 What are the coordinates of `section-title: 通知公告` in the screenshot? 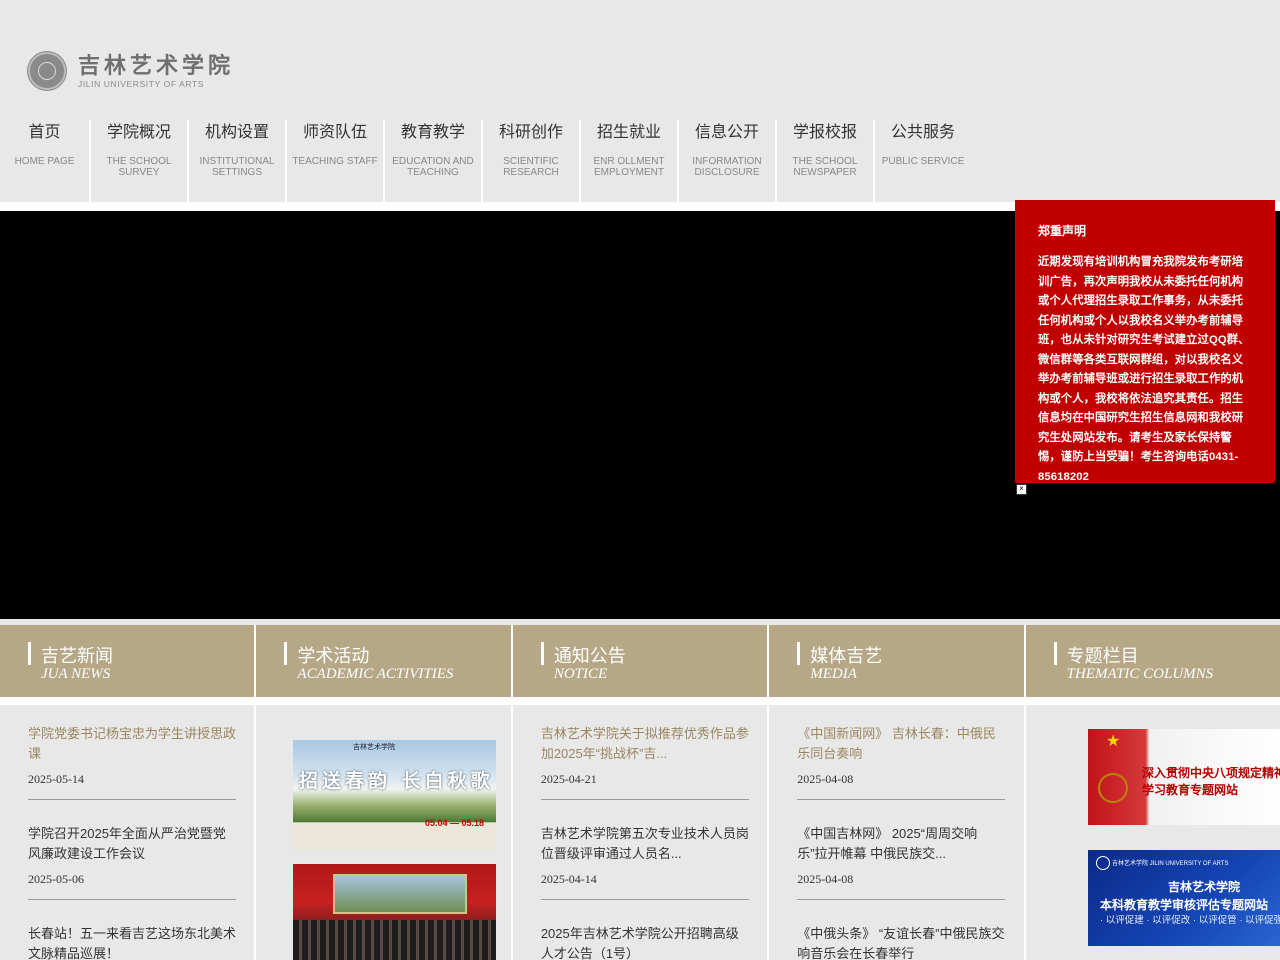 It's located at (589, 656).